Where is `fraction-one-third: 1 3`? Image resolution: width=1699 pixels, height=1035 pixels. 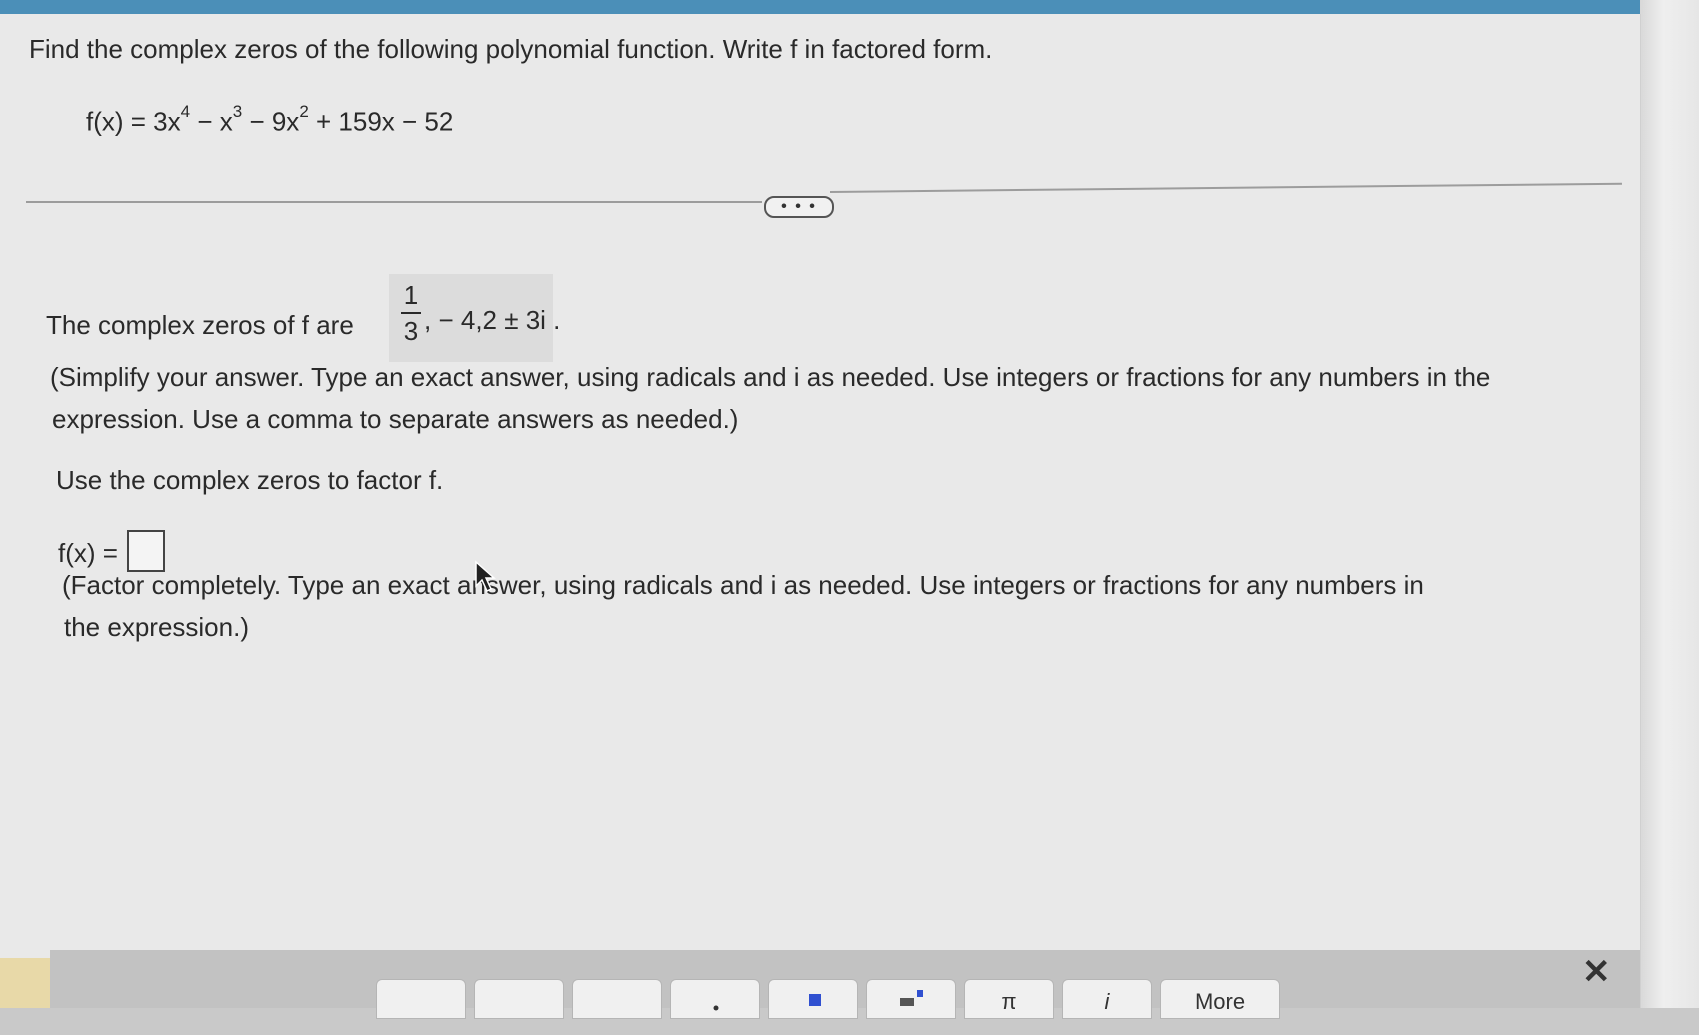 fraction-one-third: 1 3 is located at coordinates (411, 313).